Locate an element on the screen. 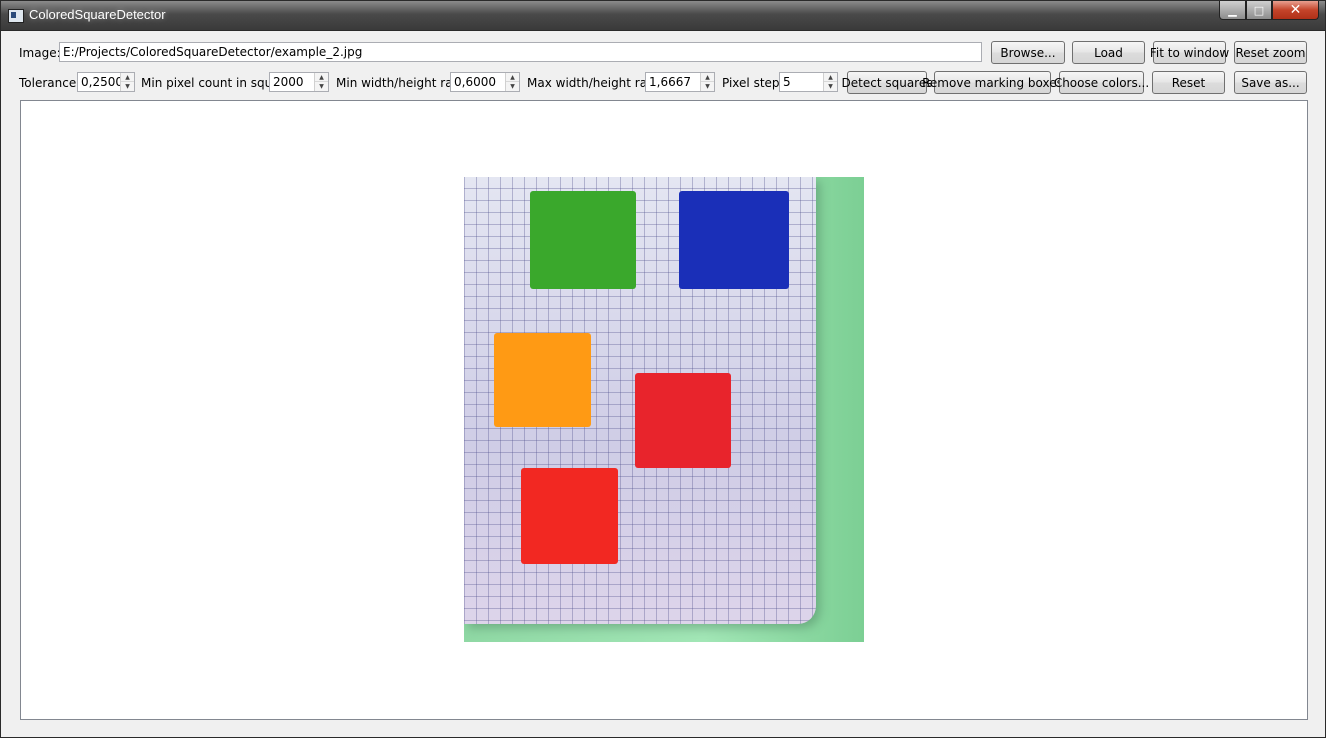  fit-to-window-button: Fit to window is located at coordinates (1189, 52).